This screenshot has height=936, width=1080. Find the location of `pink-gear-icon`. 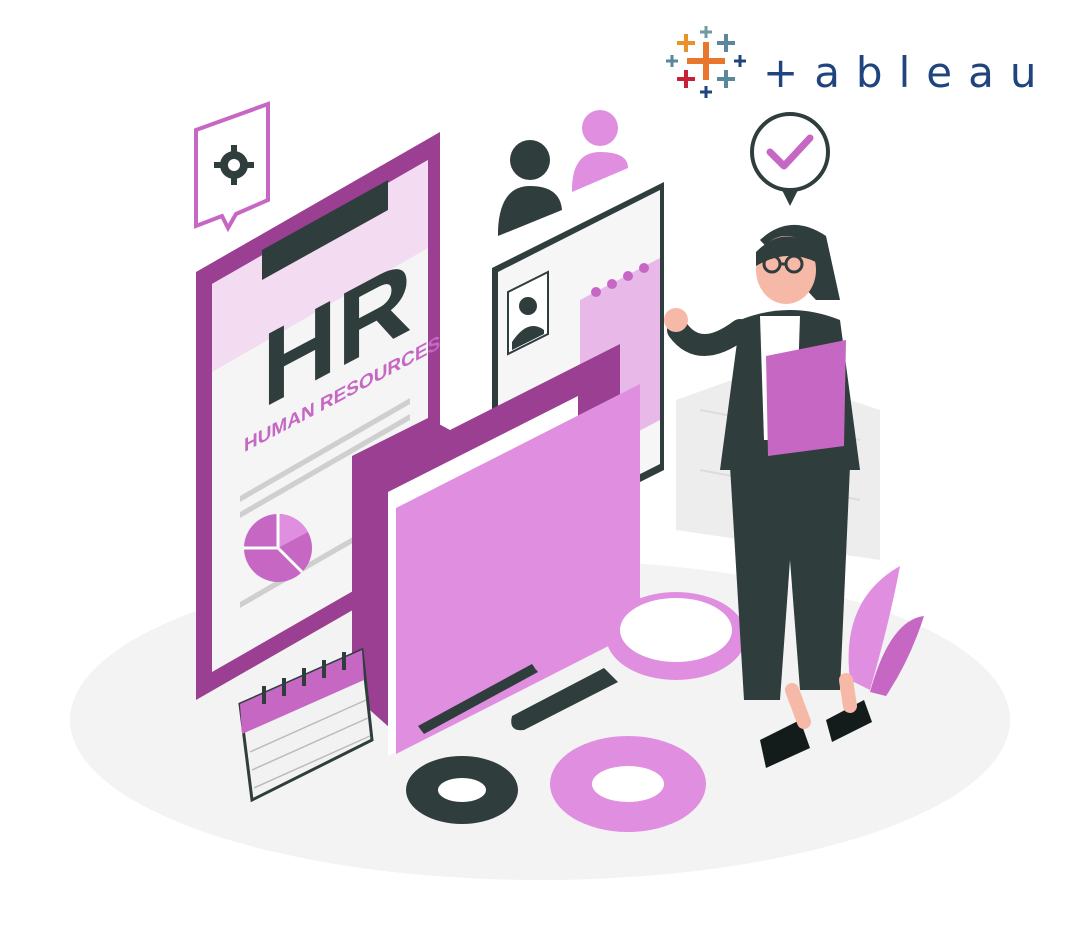

pink-gear-icon is located at coordinates (628, 784).